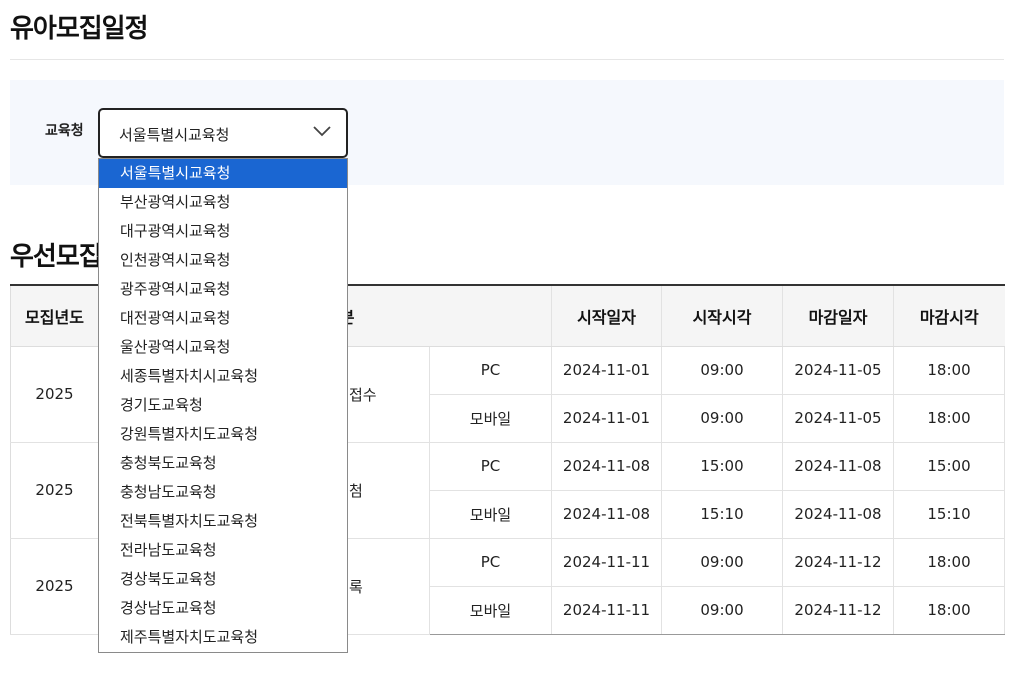  What do you see at coordinates (223, 231) in the screenshot?
I see `dropdown-option-daegu: 대구광역시교육청` at bounding box center [223, 231].